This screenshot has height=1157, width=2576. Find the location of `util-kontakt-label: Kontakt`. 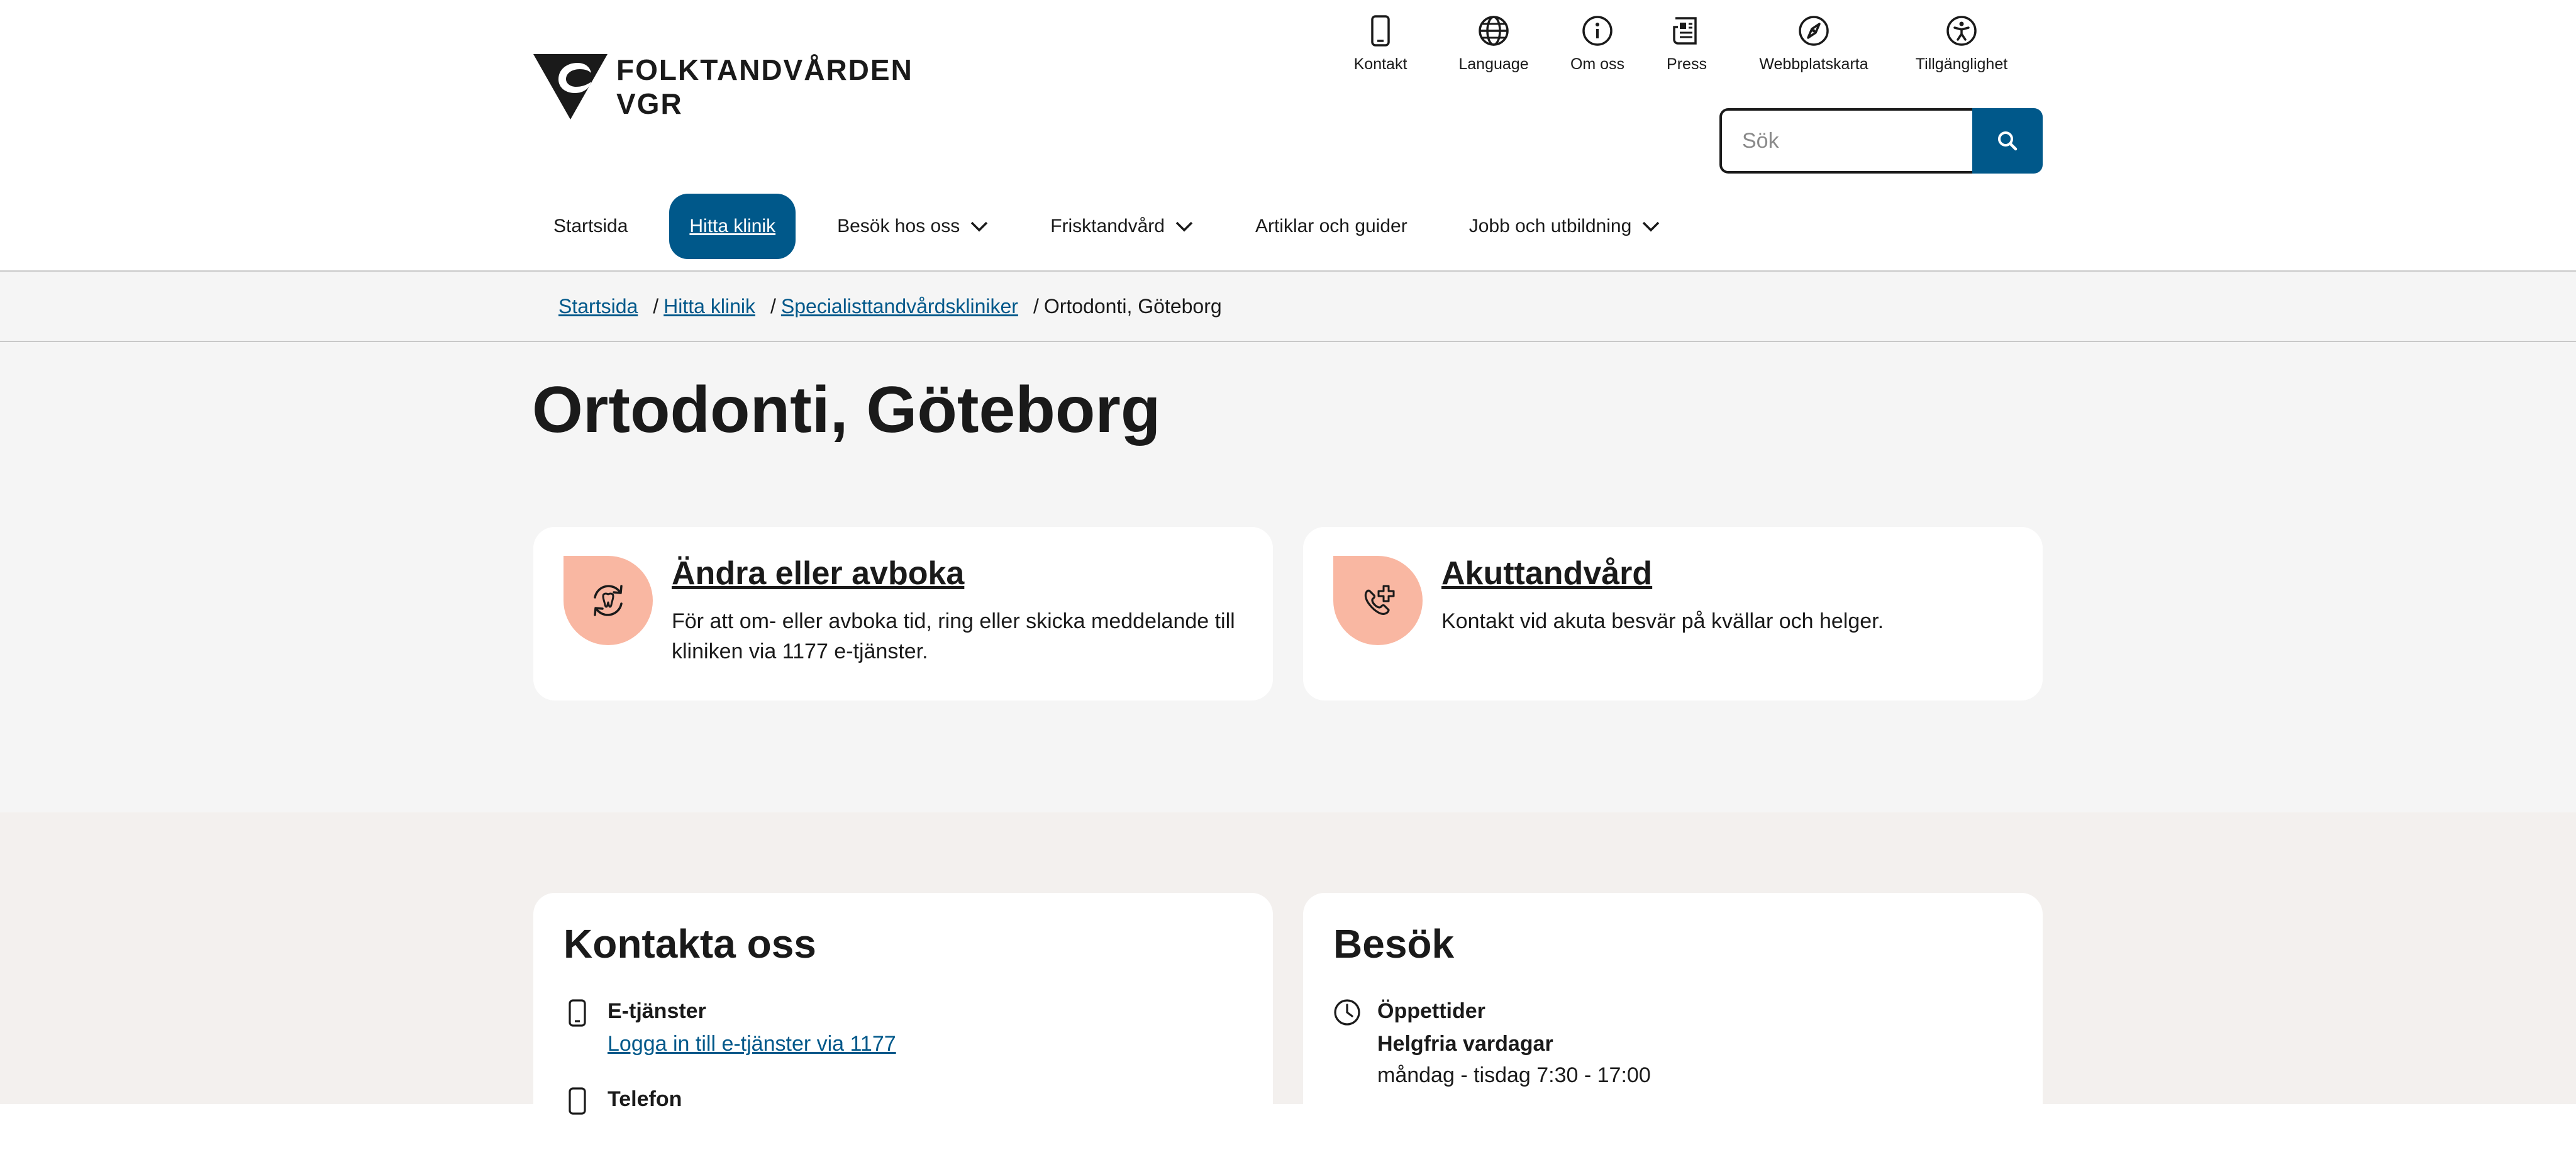

util-kontakt-label: Kontakt is located at coordinates (1380, 64).